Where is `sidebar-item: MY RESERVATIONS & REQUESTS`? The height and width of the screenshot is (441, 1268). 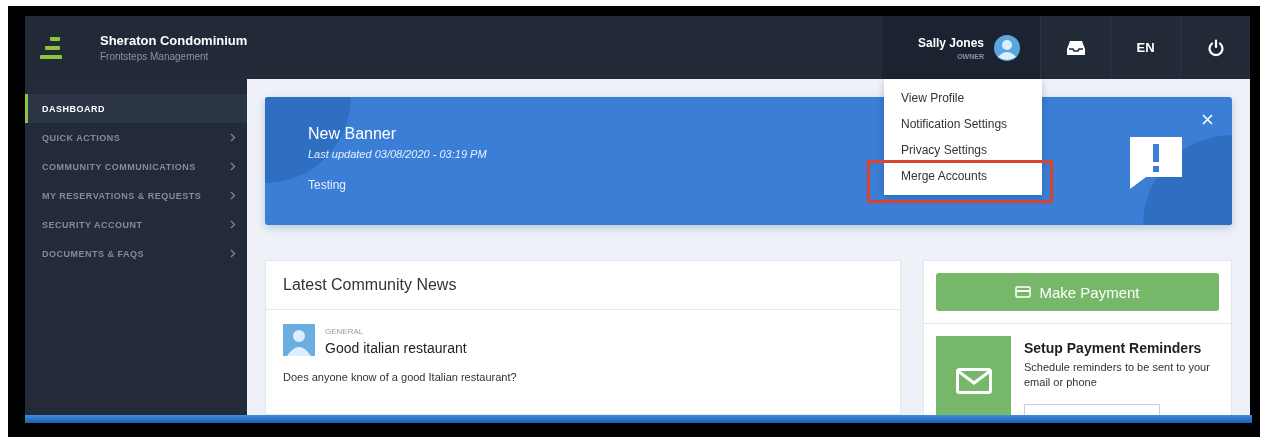 sidebar-item: MY RESERVATIONS & REQUESTS is located at coordinates (136, 195).